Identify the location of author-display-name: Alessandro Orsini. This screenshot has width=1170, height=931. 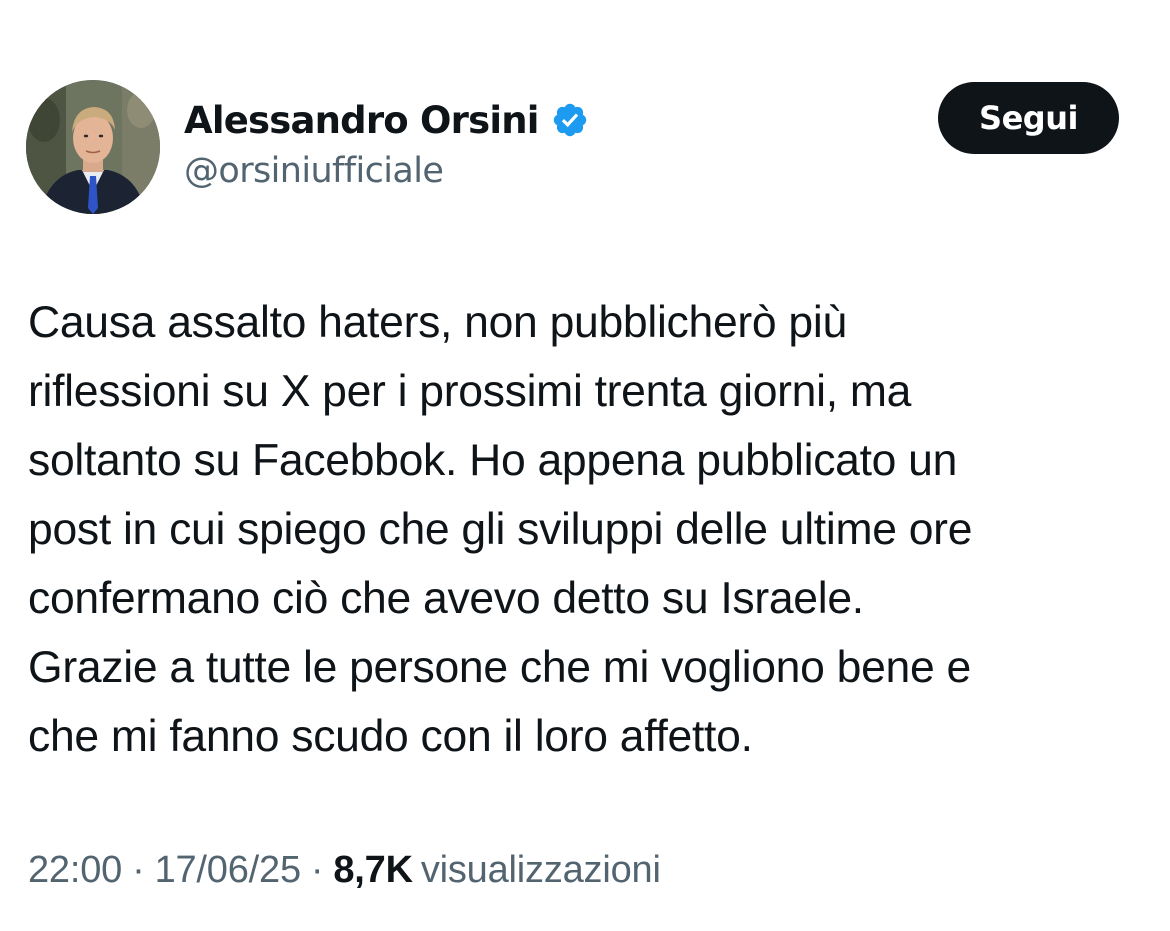
(361, 120).